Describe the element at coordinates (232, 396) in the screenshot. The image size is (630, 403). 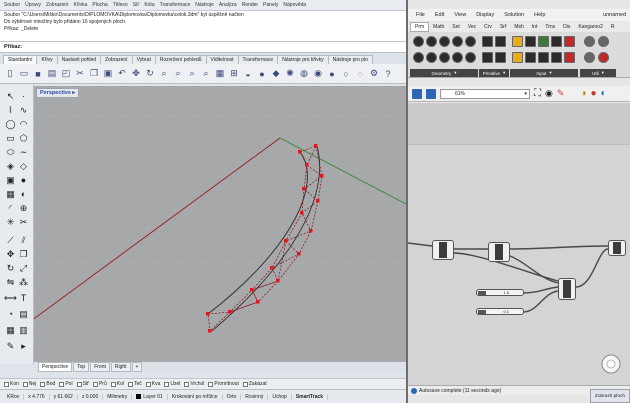
I see `status-ortho: Orto` at that location.